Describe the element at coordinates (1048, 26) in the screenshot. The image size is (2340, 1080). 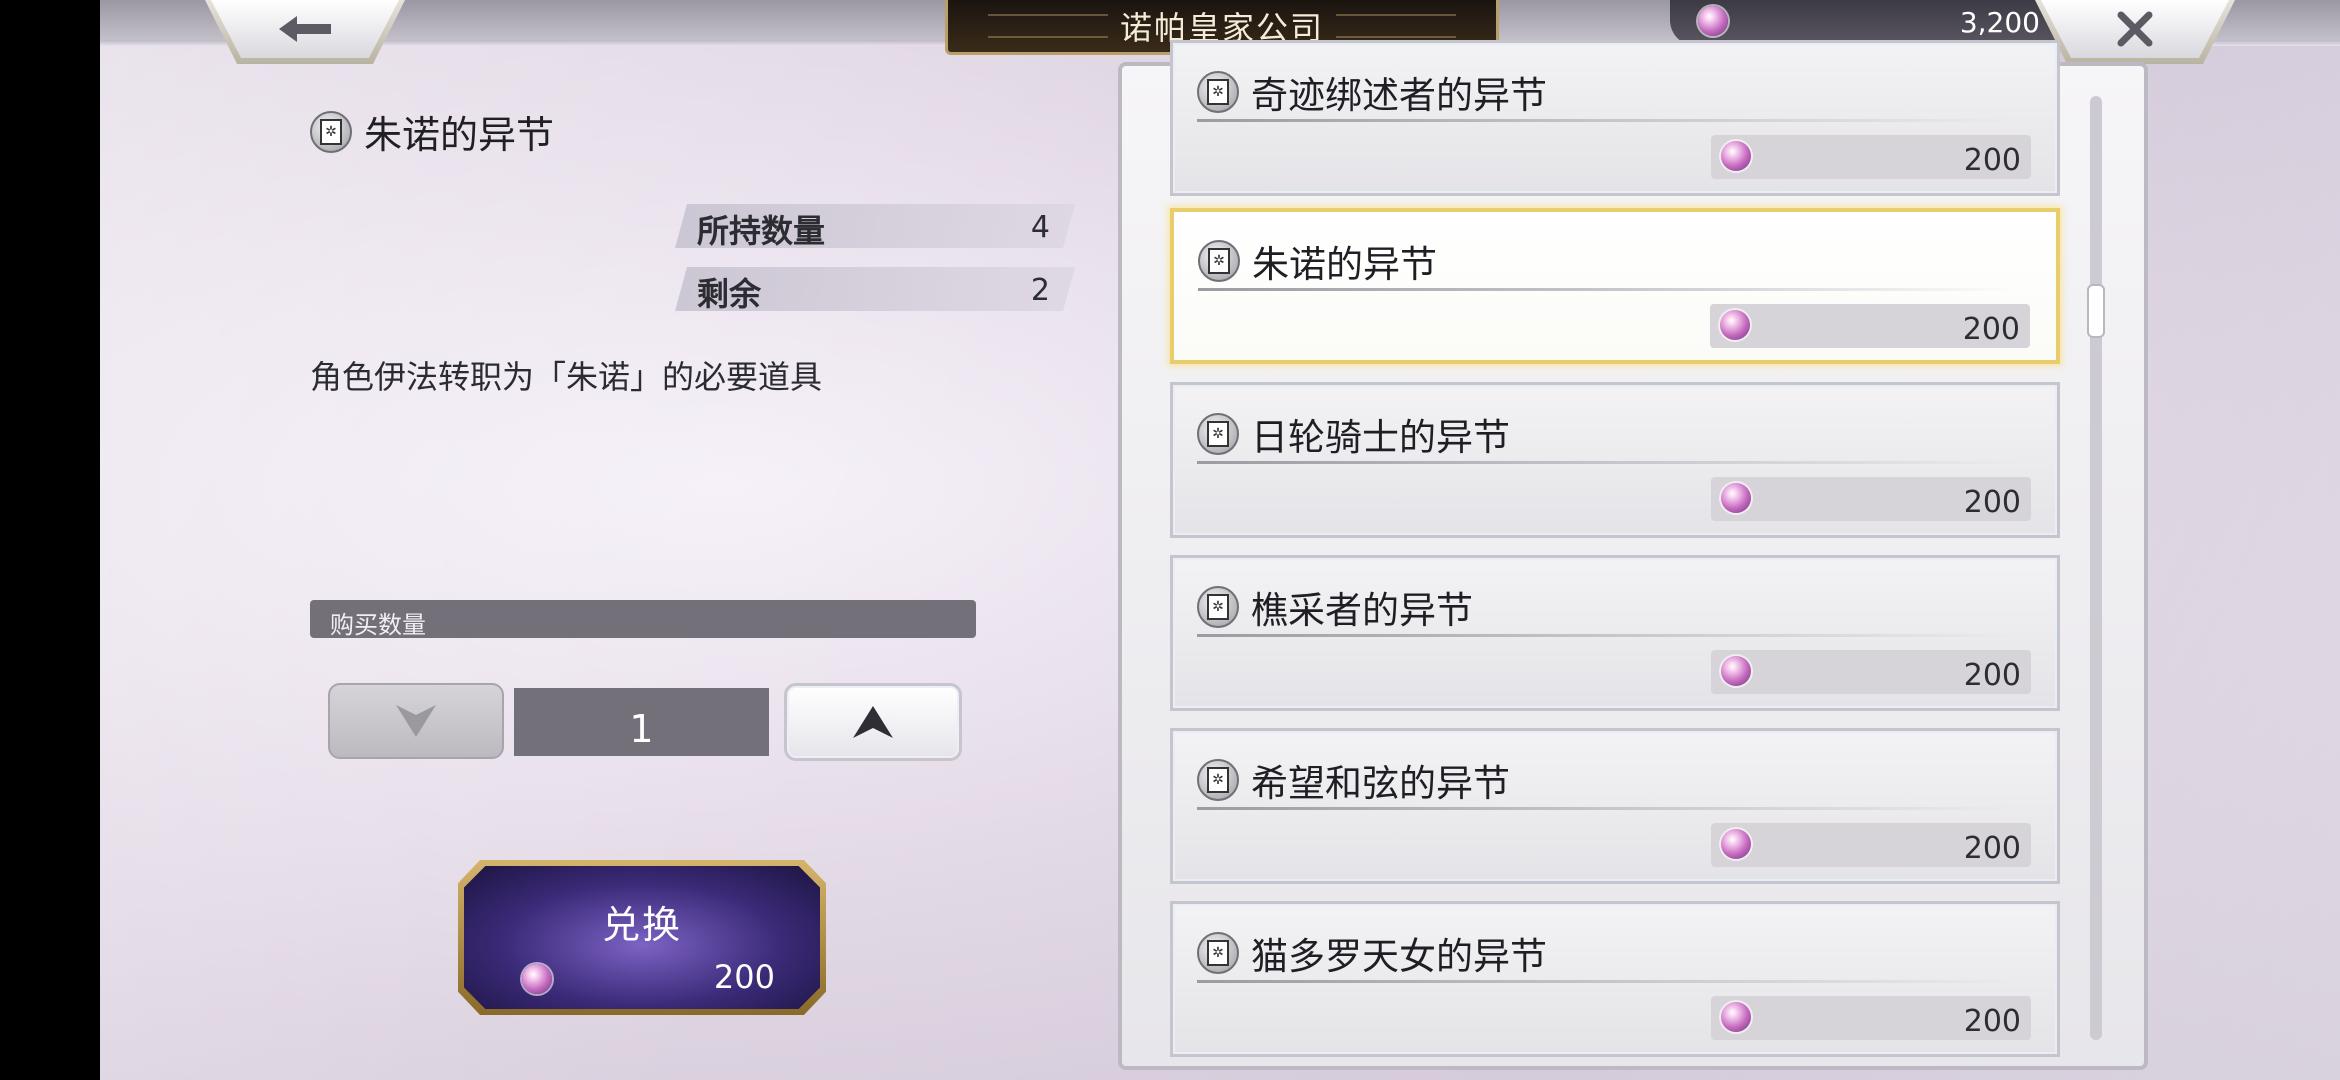
I see `title-decoration-left` at that location.